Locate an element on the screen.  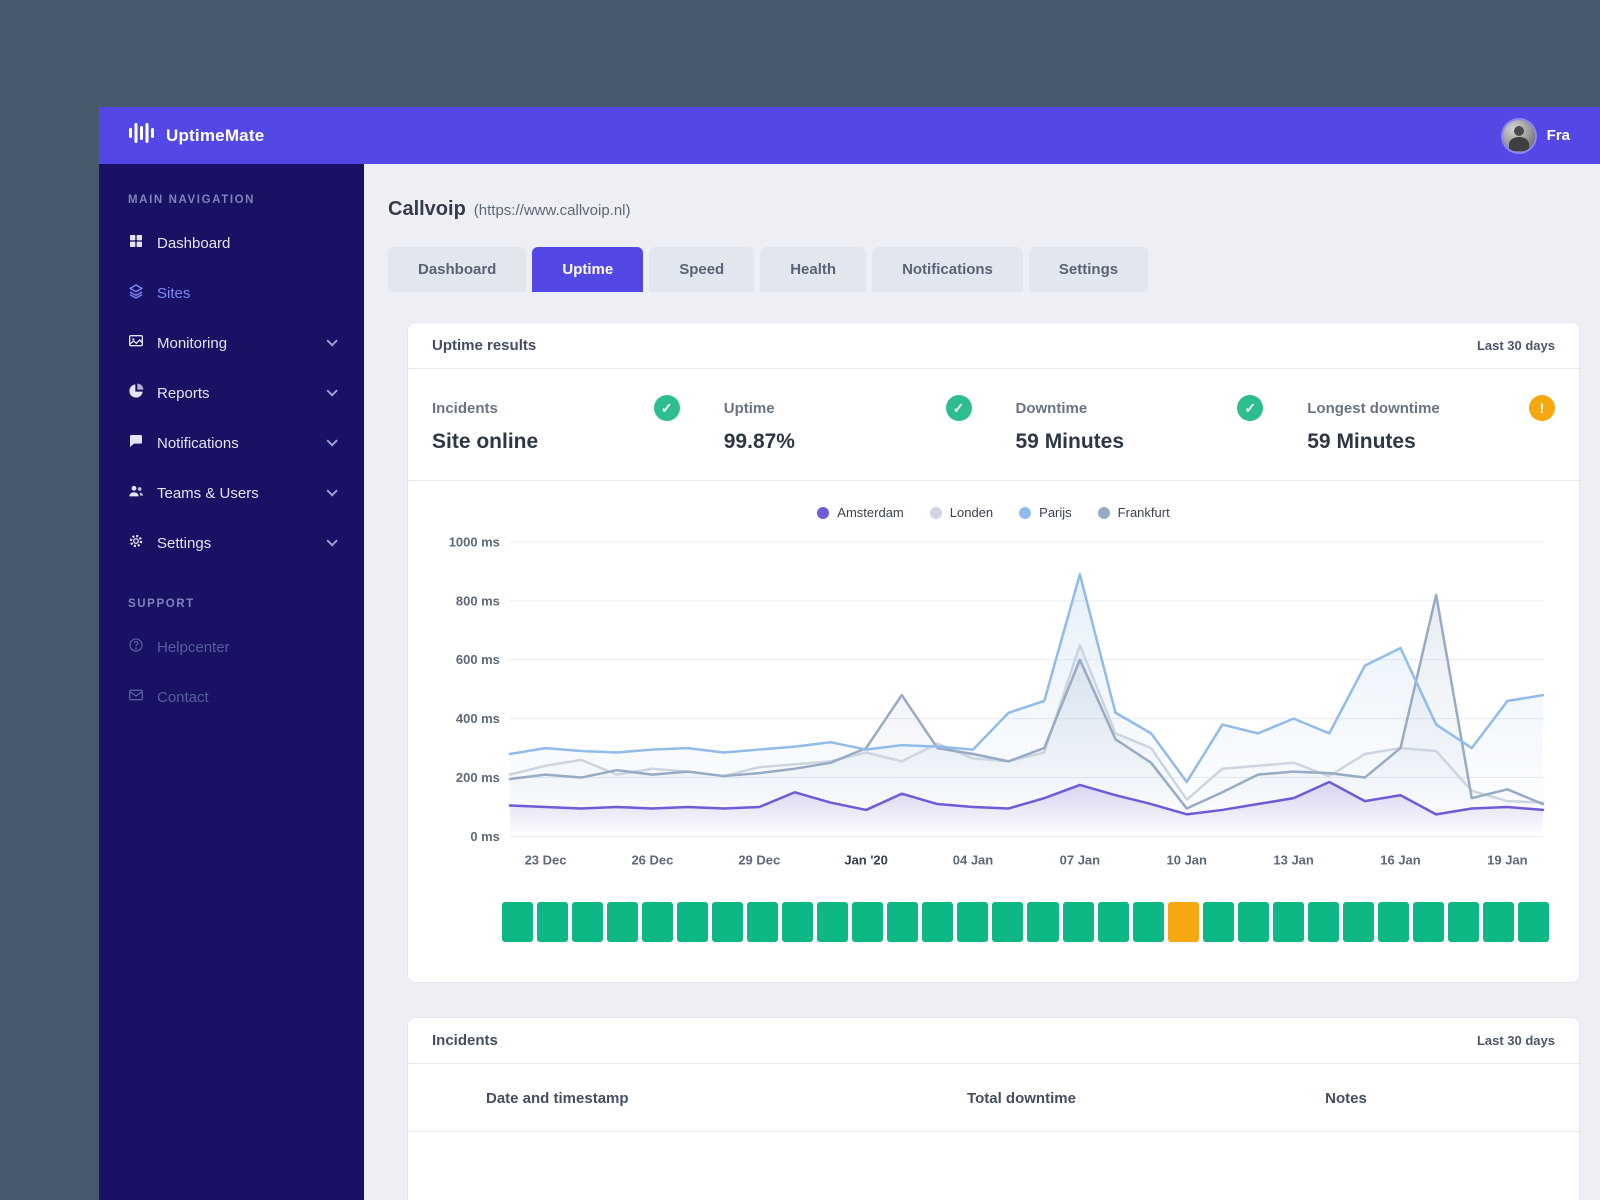
sidebar-item-contact: Contact is located at coordinates (231, 697).